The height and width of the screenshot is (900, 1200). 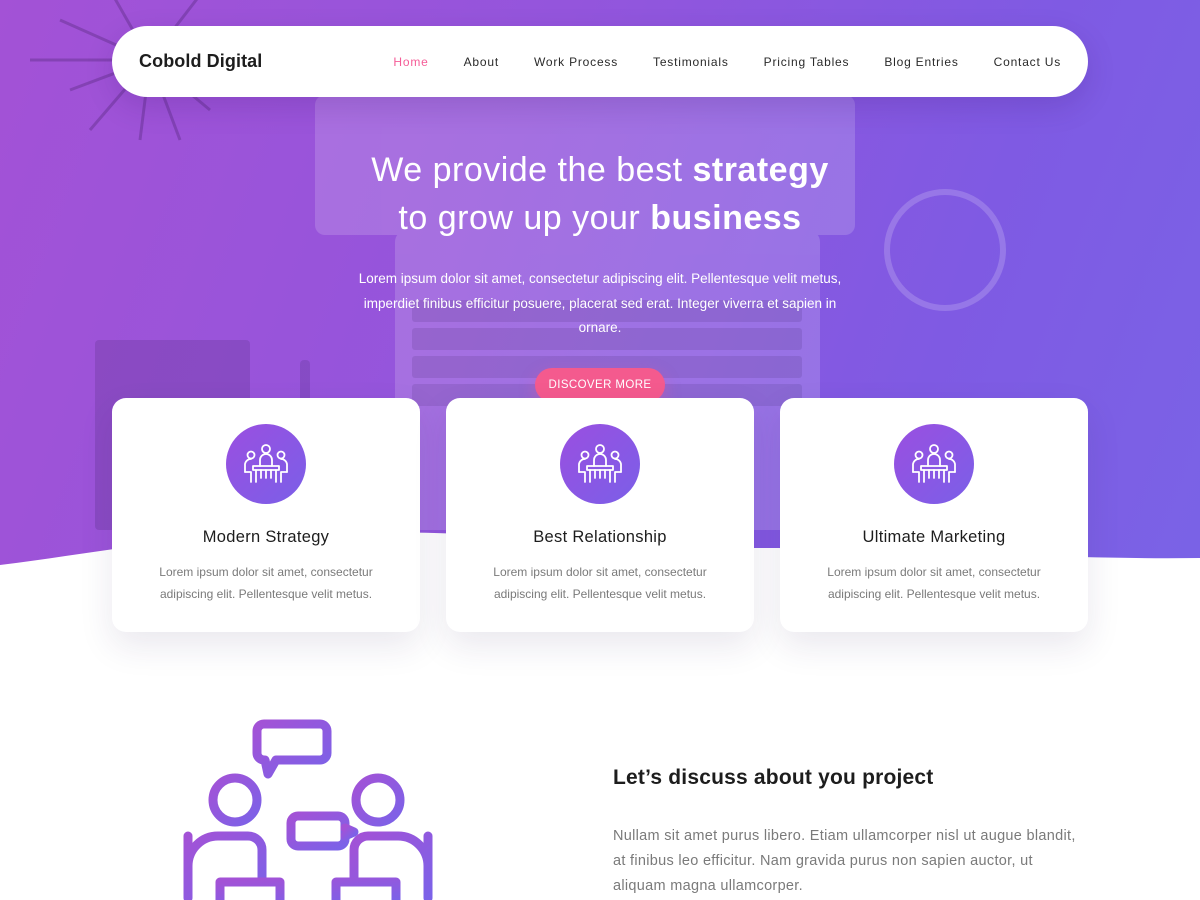 I want to click on nav-item-pricing-tables: Pricing Tables, so click(x=807, y=62).